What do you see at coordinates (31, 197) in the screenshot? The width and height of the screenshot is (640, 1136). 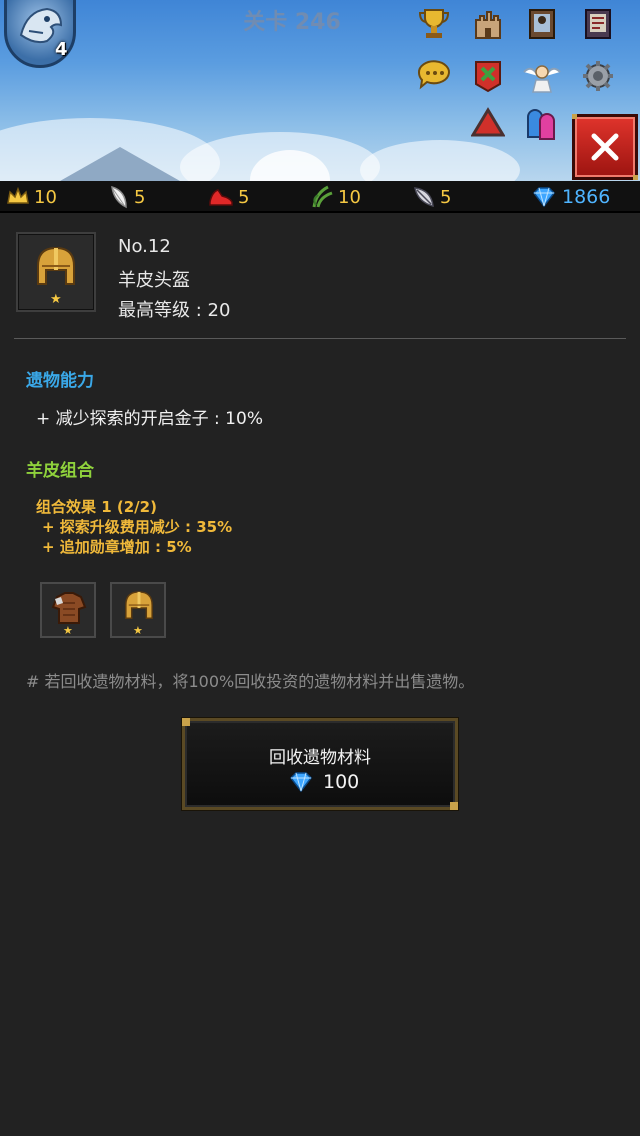 I see `resource-crown: 10` at bounding box center [31, 197].